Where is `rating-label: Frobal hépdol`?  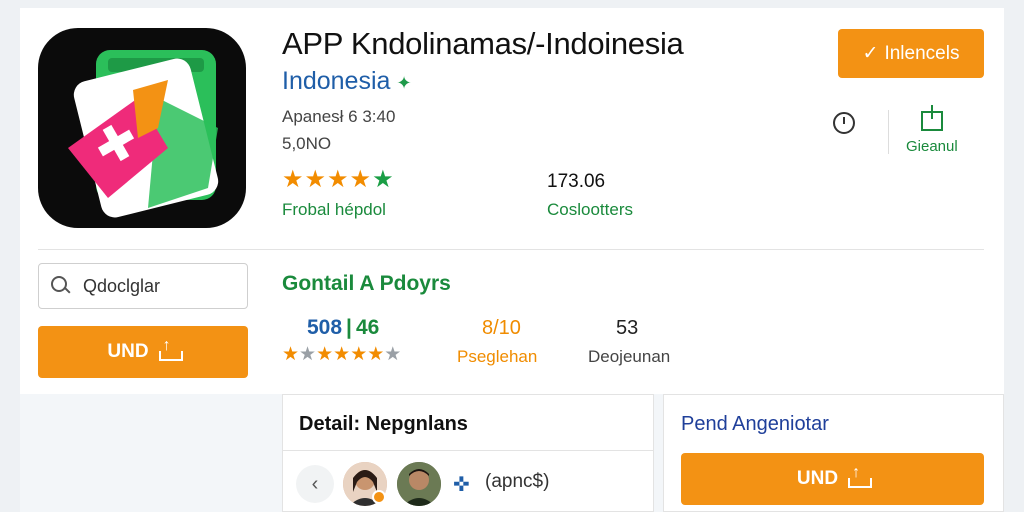 rating-label: Frobal hépdol is located at coordinates (334, 209).